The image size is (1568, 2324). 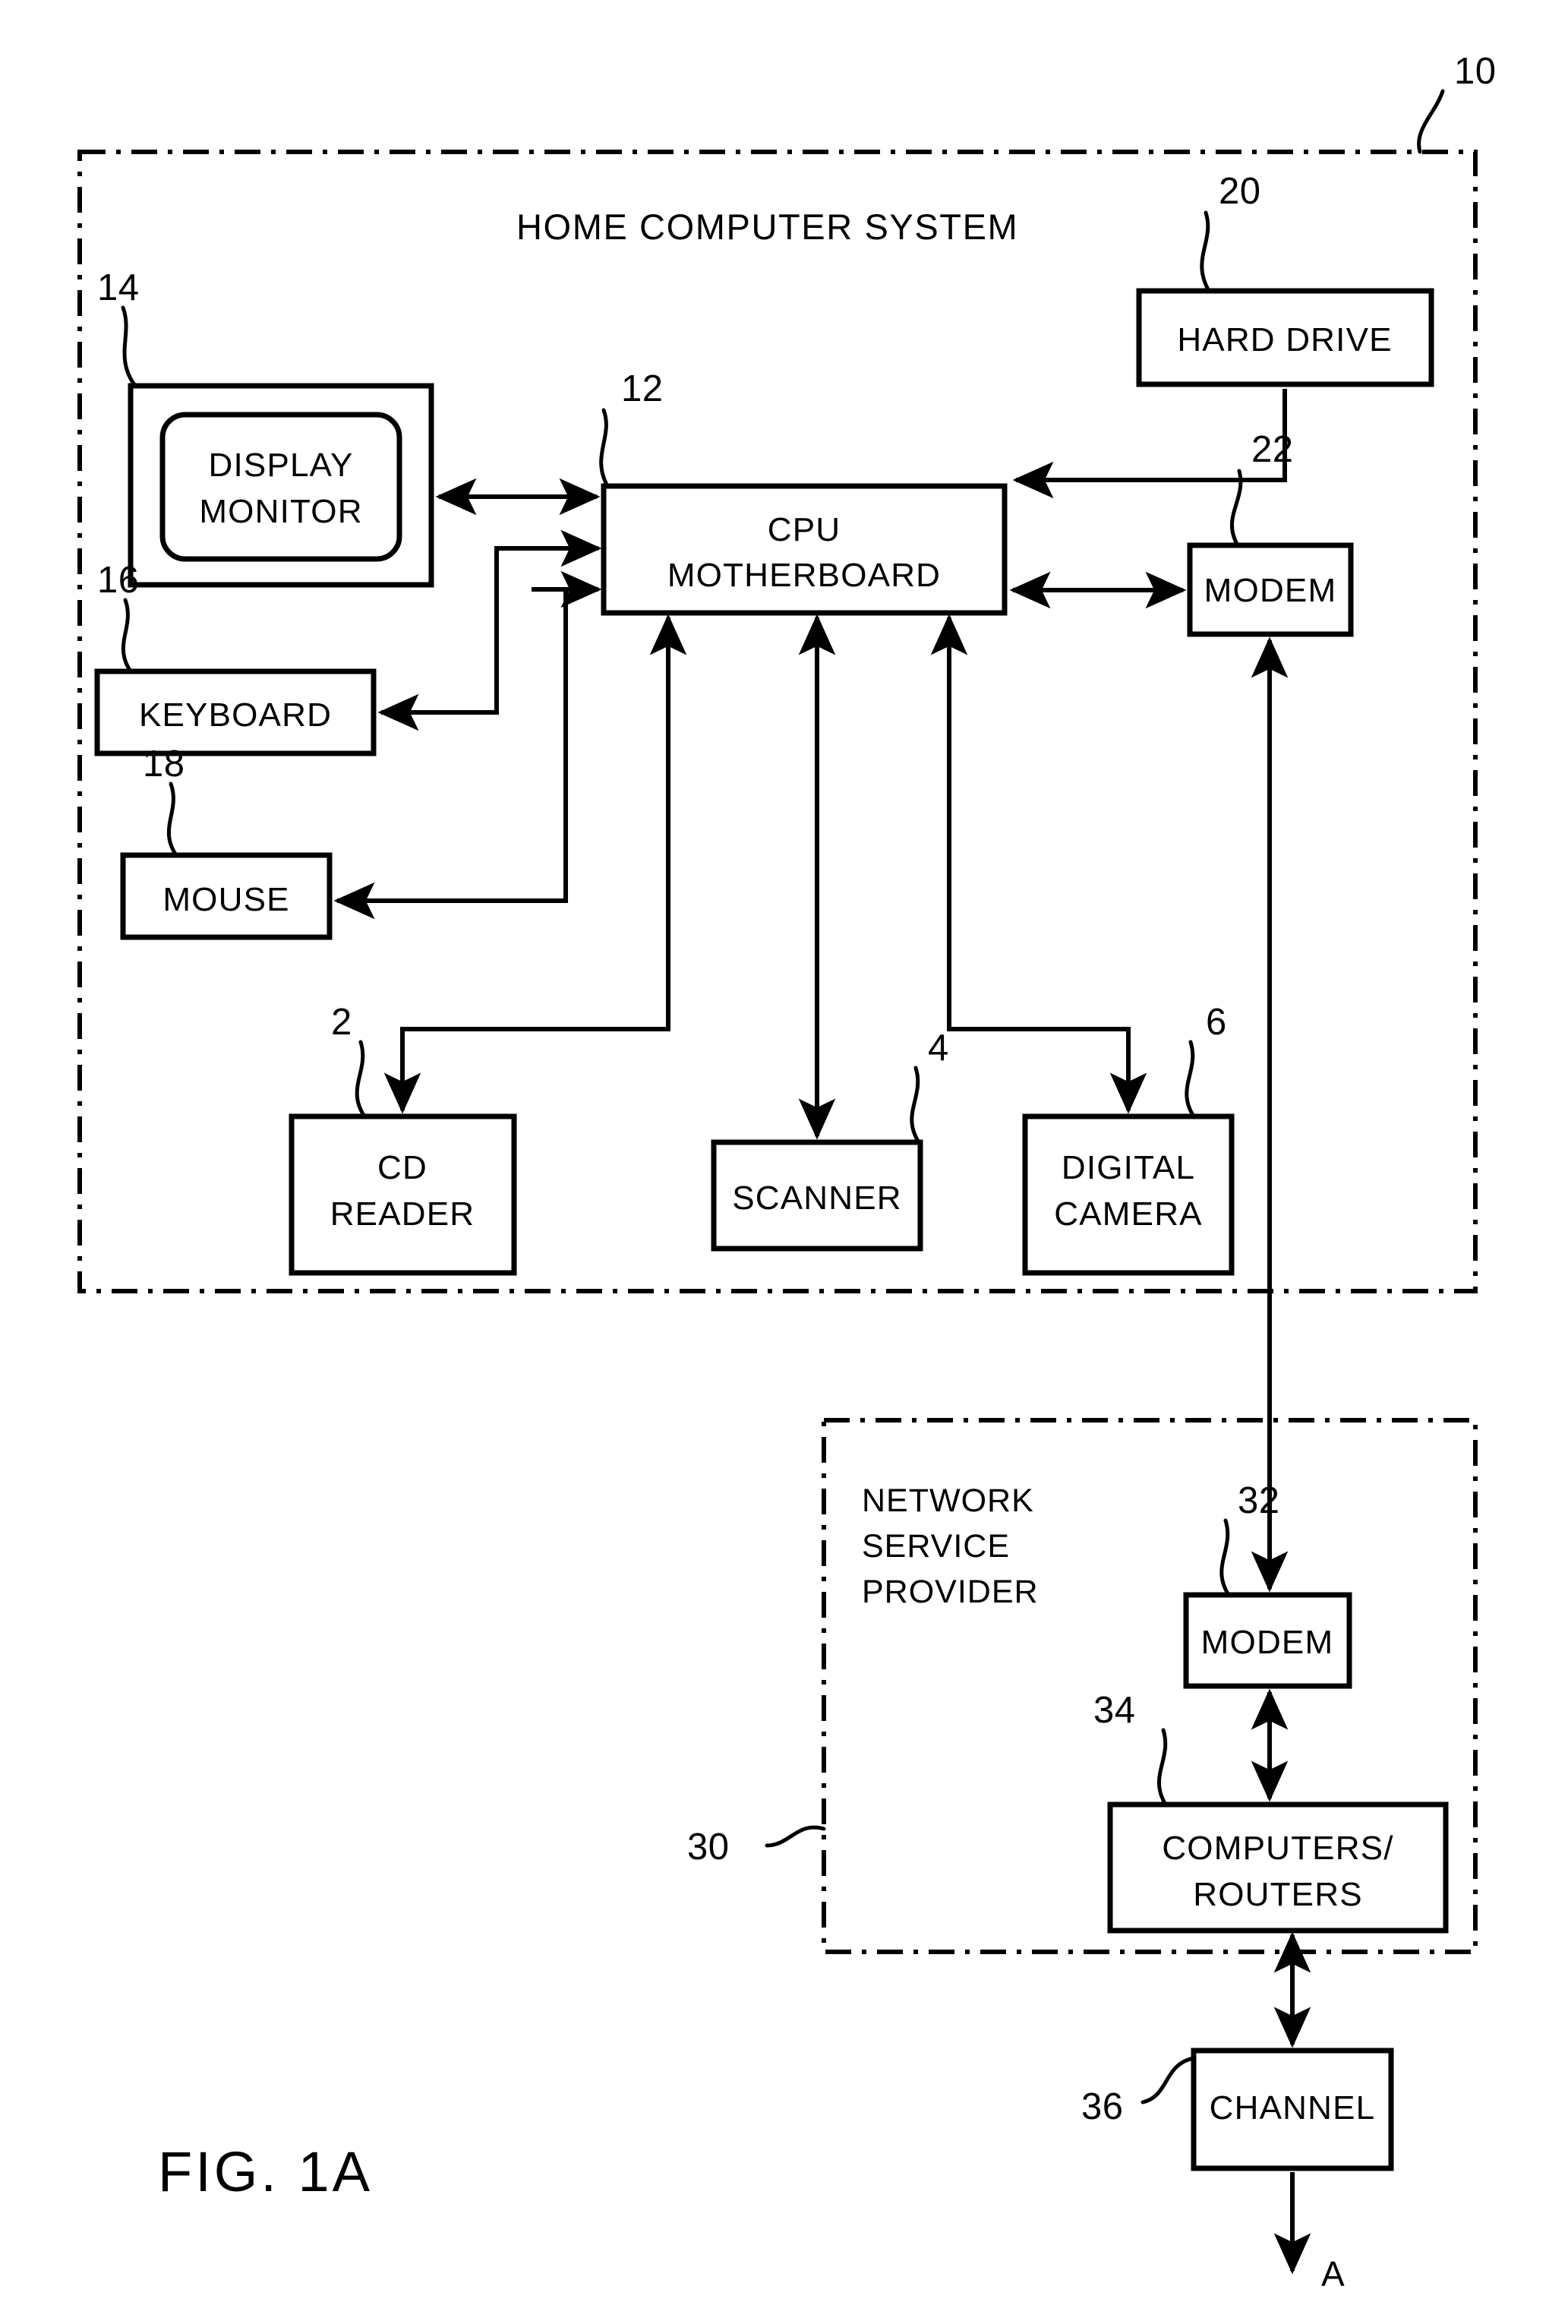 I want to click on display-monitor-label-line2: MONITOR, so click(x=280, y=511).